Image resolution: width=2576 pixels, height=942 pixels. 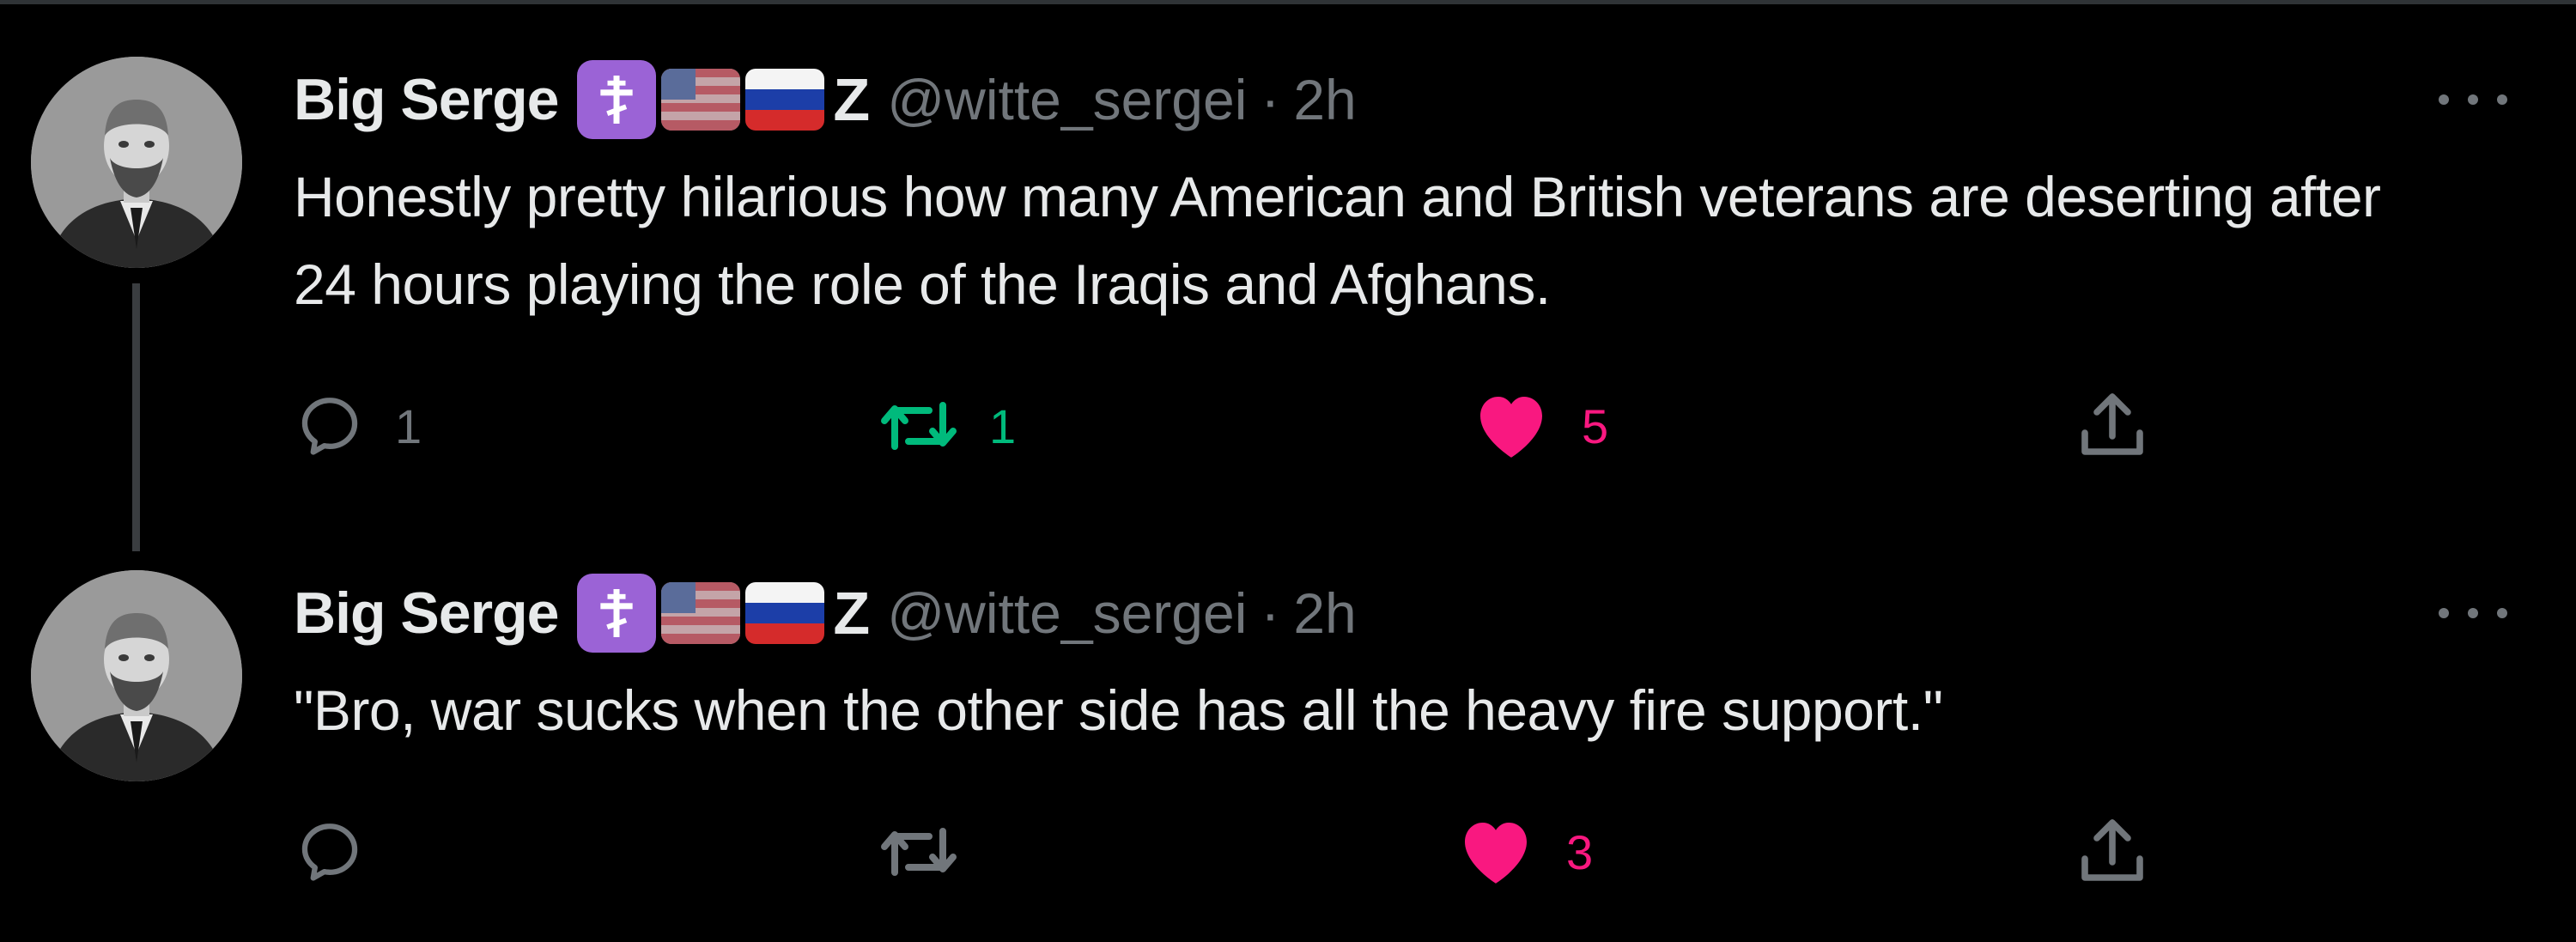 I want to click on like-button: 3, so click(x=1524, y=852).